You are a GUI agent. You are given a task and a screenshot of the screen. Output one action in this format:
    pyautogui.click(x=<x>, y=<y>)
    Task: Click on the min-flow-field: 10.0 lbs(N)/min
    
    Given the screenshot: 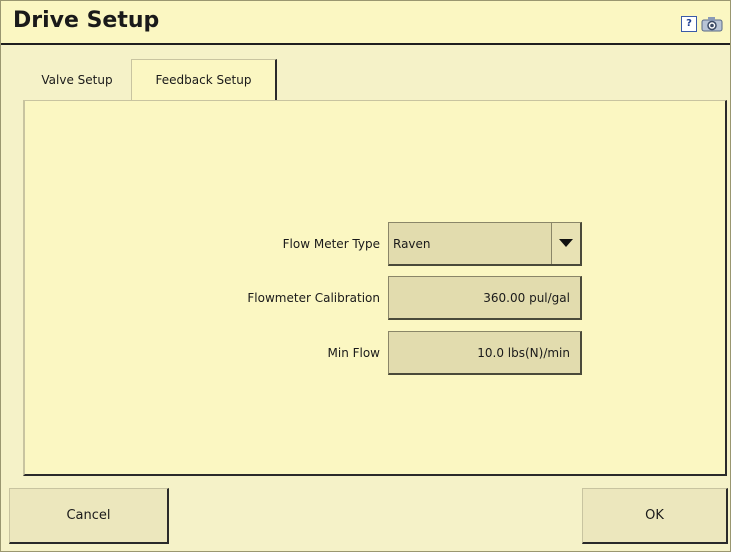 What is the action you would take?
    pyautogui.click(x=485, y=353)
    